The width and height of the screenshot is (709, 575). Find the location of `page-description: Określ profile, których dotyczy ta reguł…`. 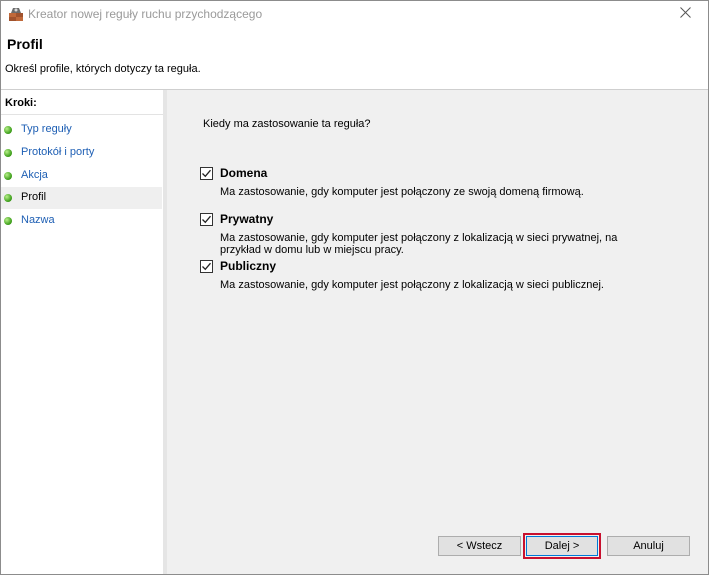

page-description: Określ profile, których dotyczy ta reguł… is located at coordinates (103, 69).